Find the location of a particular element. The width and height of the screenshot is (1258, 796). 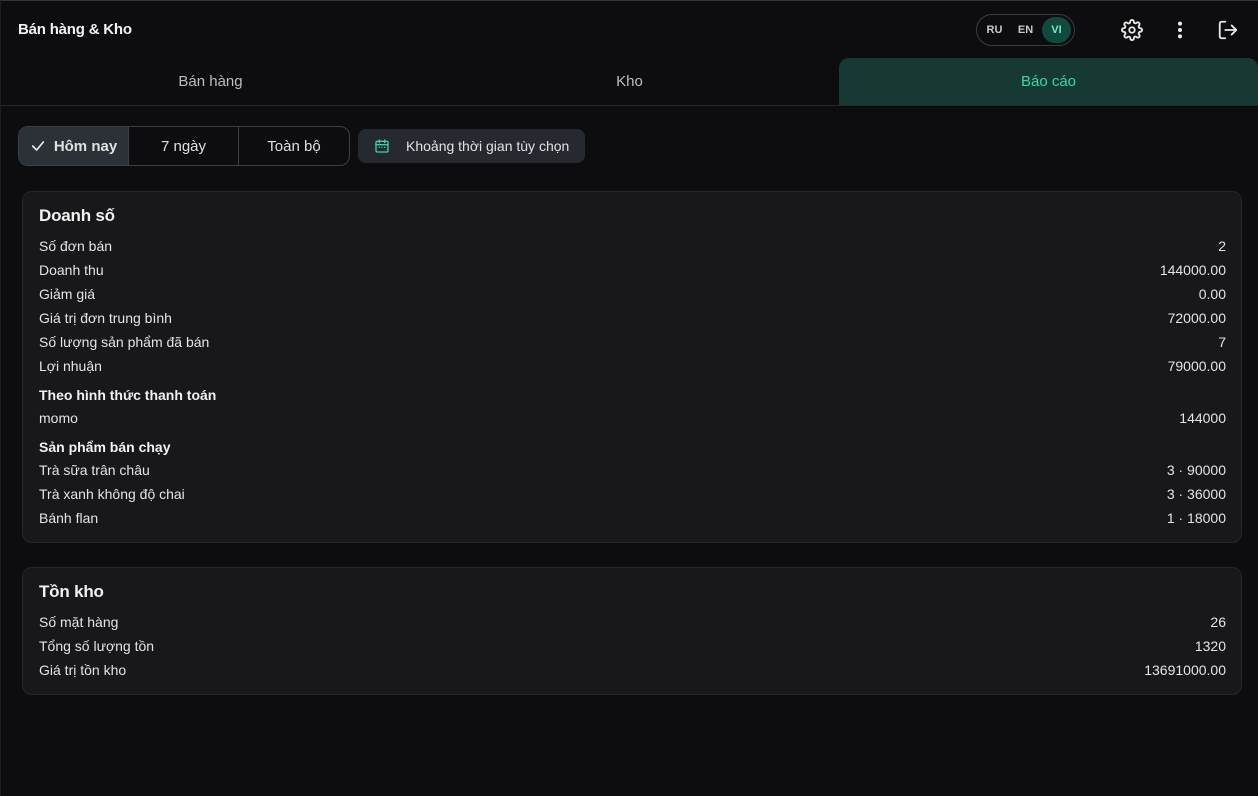

stat-label: Giá trị tồn kho is located at coordinates (83, 670).